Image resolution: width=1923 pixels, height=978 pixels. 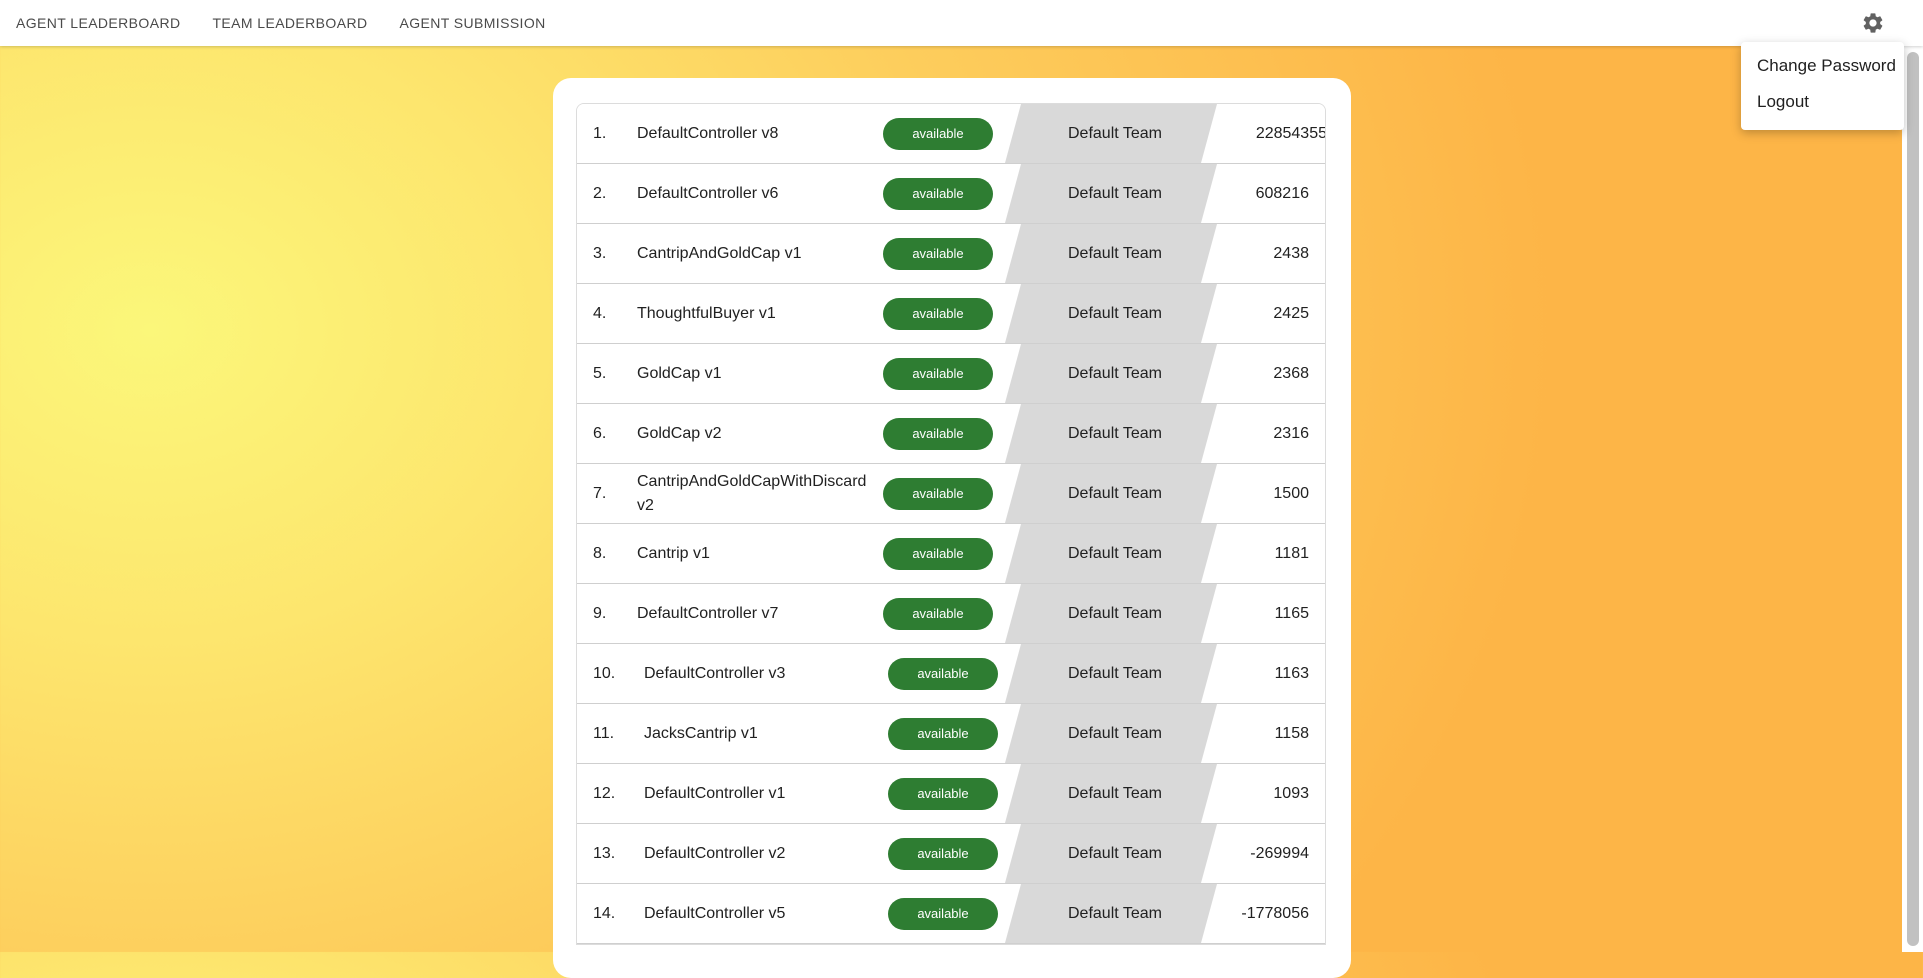 What do you see at coordinates (1913, 499) in the screenshot?
I see `scrollbar-thumb` at bounding box center [1913, 499].